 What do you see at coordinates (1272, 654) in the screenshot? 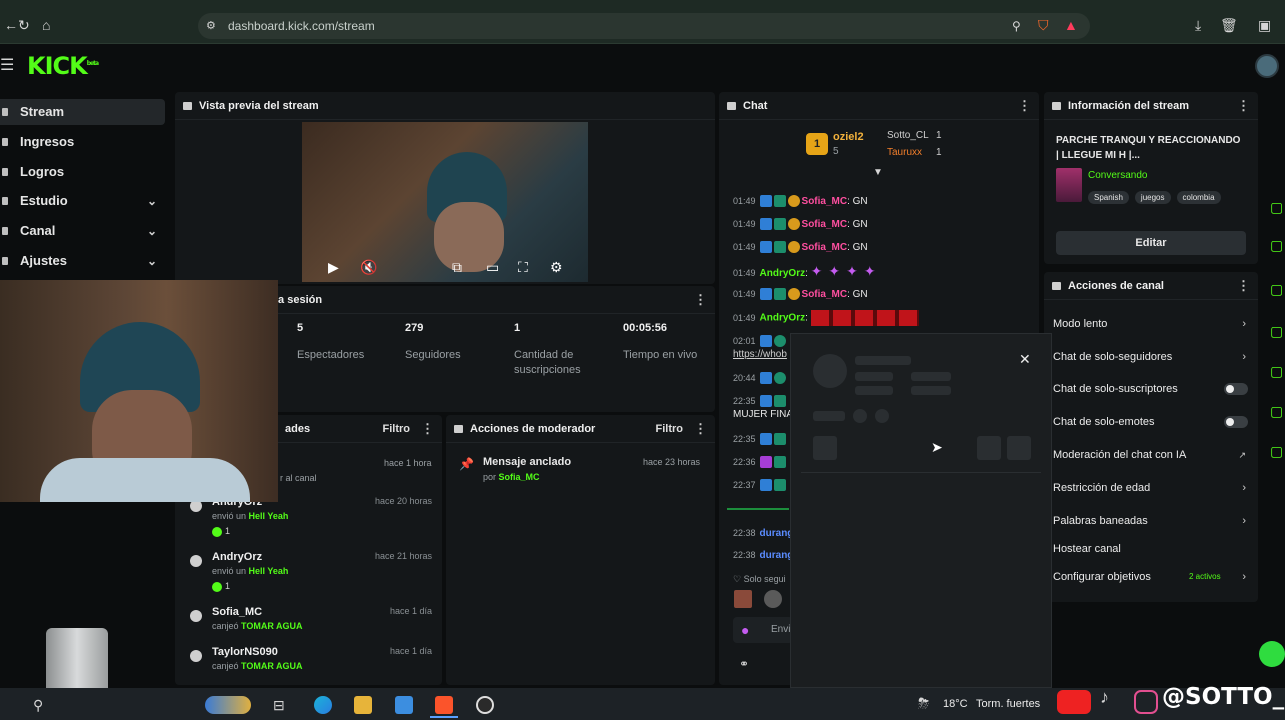
I see `refresh-fab` at bounding box center [1272, 654].